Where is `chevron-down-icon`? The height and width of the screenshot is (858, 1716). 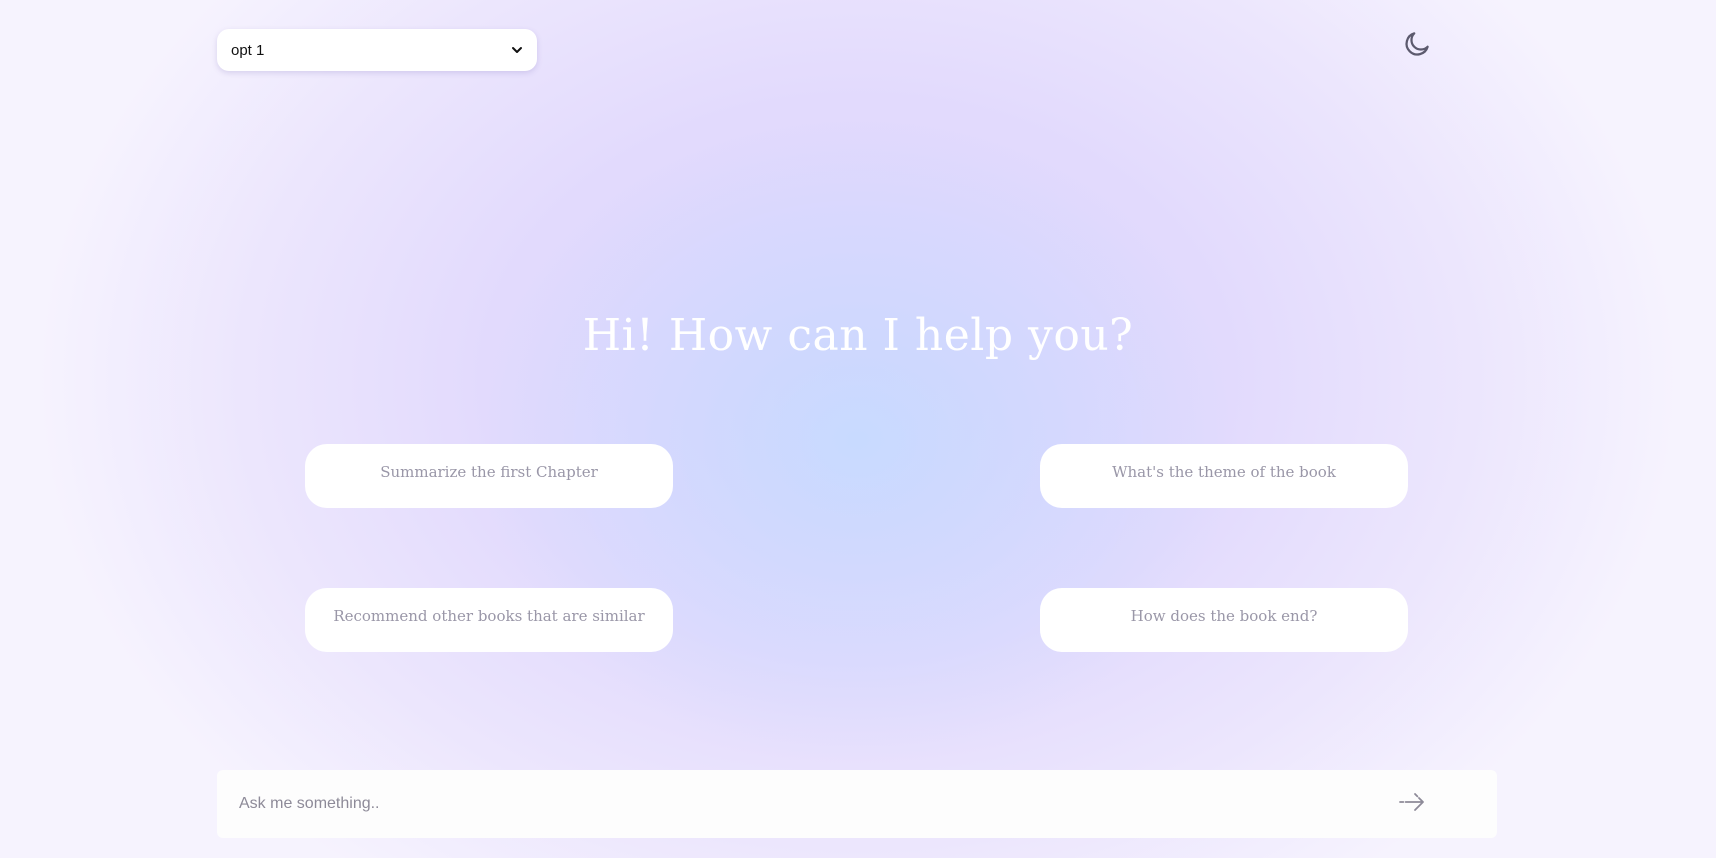 chevron-down-icon is located at coordinates (517, 50).